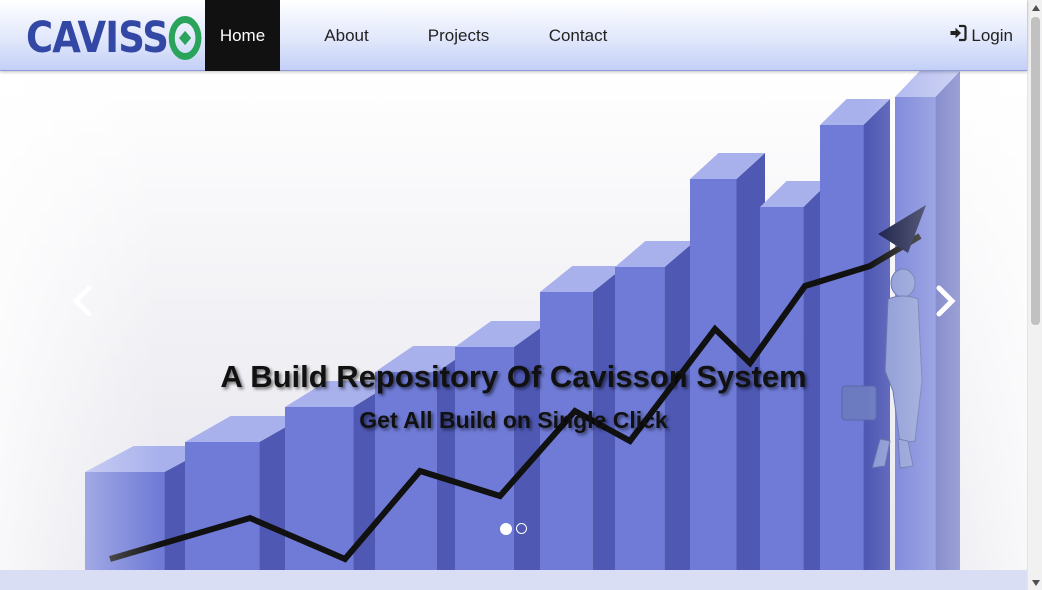 The height and width of the screenshot is (590, 1042). Describe the element at coordinates (185, 38) in the screenshot. I see `logo-o-icon` at that location.